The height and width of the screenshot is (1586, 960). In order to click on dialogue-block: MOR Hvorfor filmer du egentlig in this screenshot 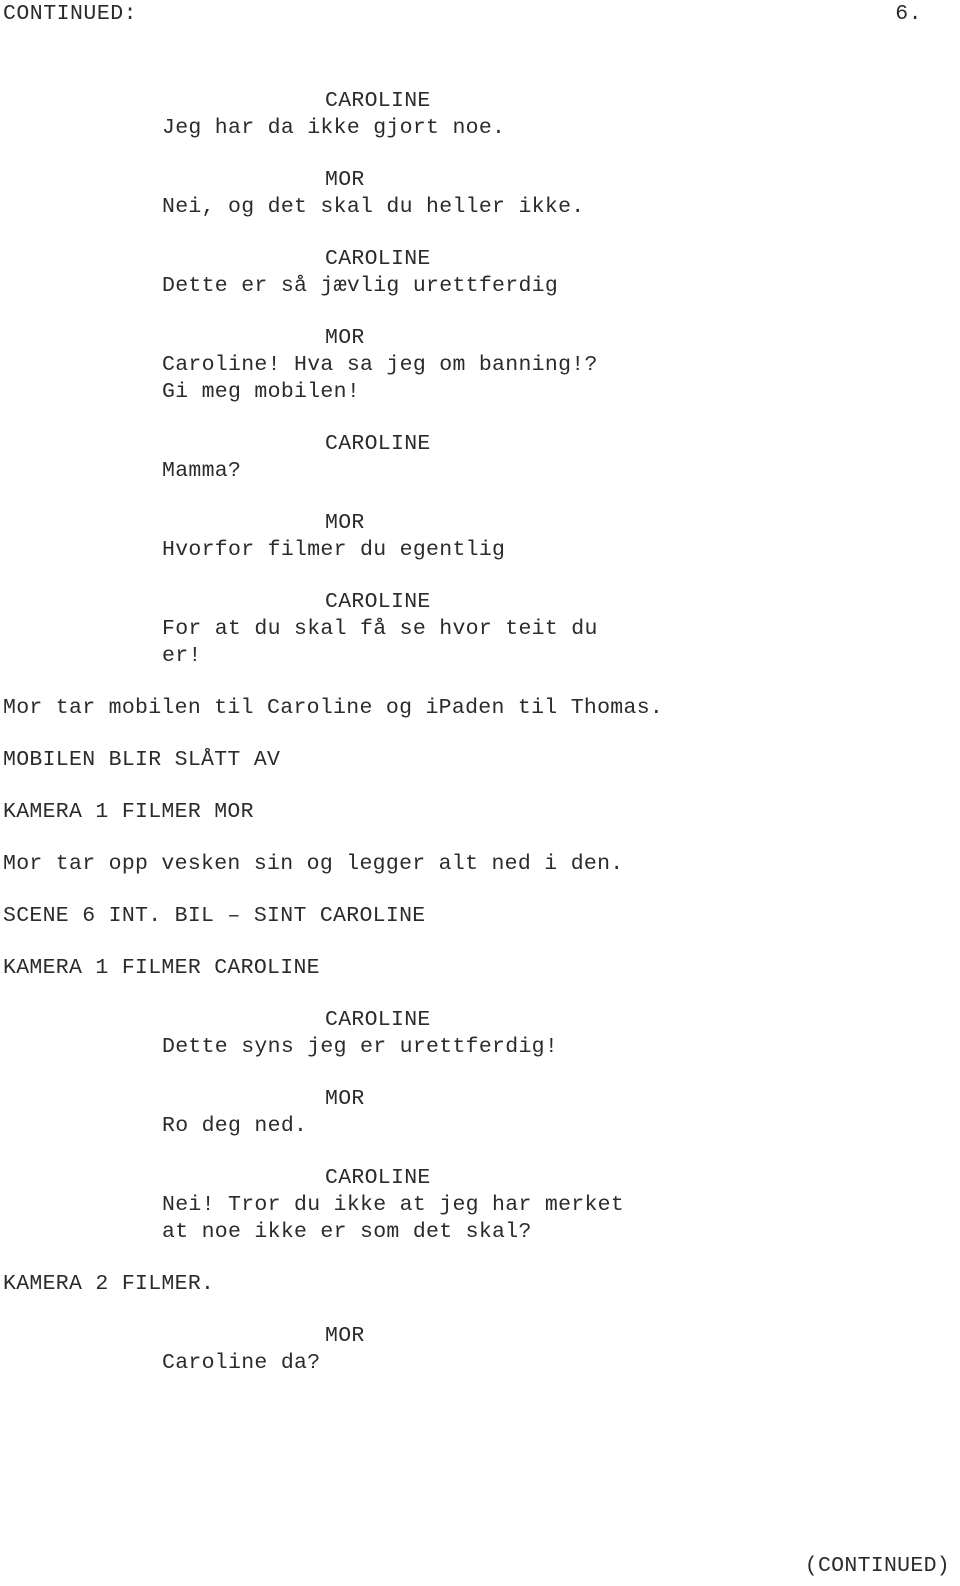, I will do `click(480, 537)`.